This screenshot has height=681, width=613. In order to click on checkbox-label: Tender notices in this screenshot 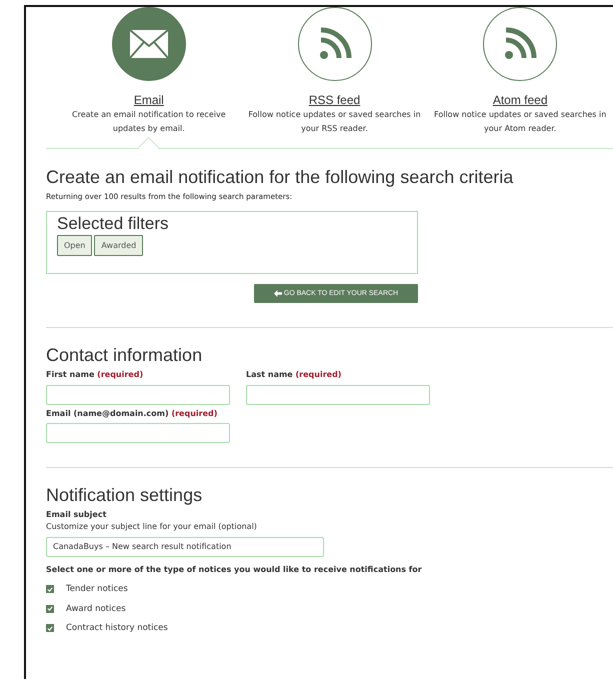, I will do `click(97, 589)`.